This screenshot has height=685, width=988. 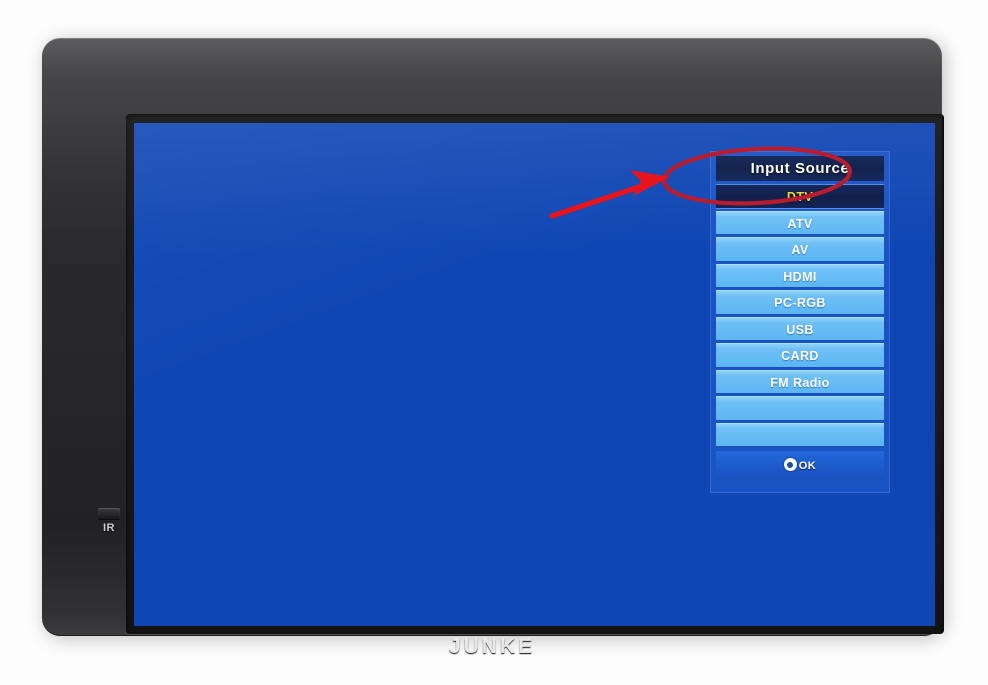 What do you see at coordinates (800, 196) in the screenshot?
I see `menu-item-dtv: DTV` at bounding box center [800, 196].